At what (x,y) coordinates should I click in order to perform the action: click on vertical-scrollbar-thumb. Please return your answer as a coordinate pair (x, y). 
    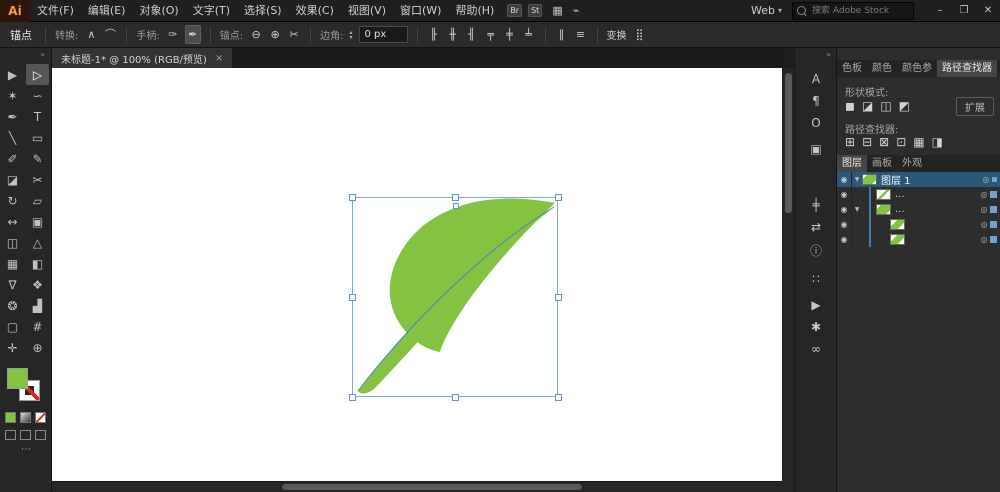
    Looking at the image, I should click on (788, 143).